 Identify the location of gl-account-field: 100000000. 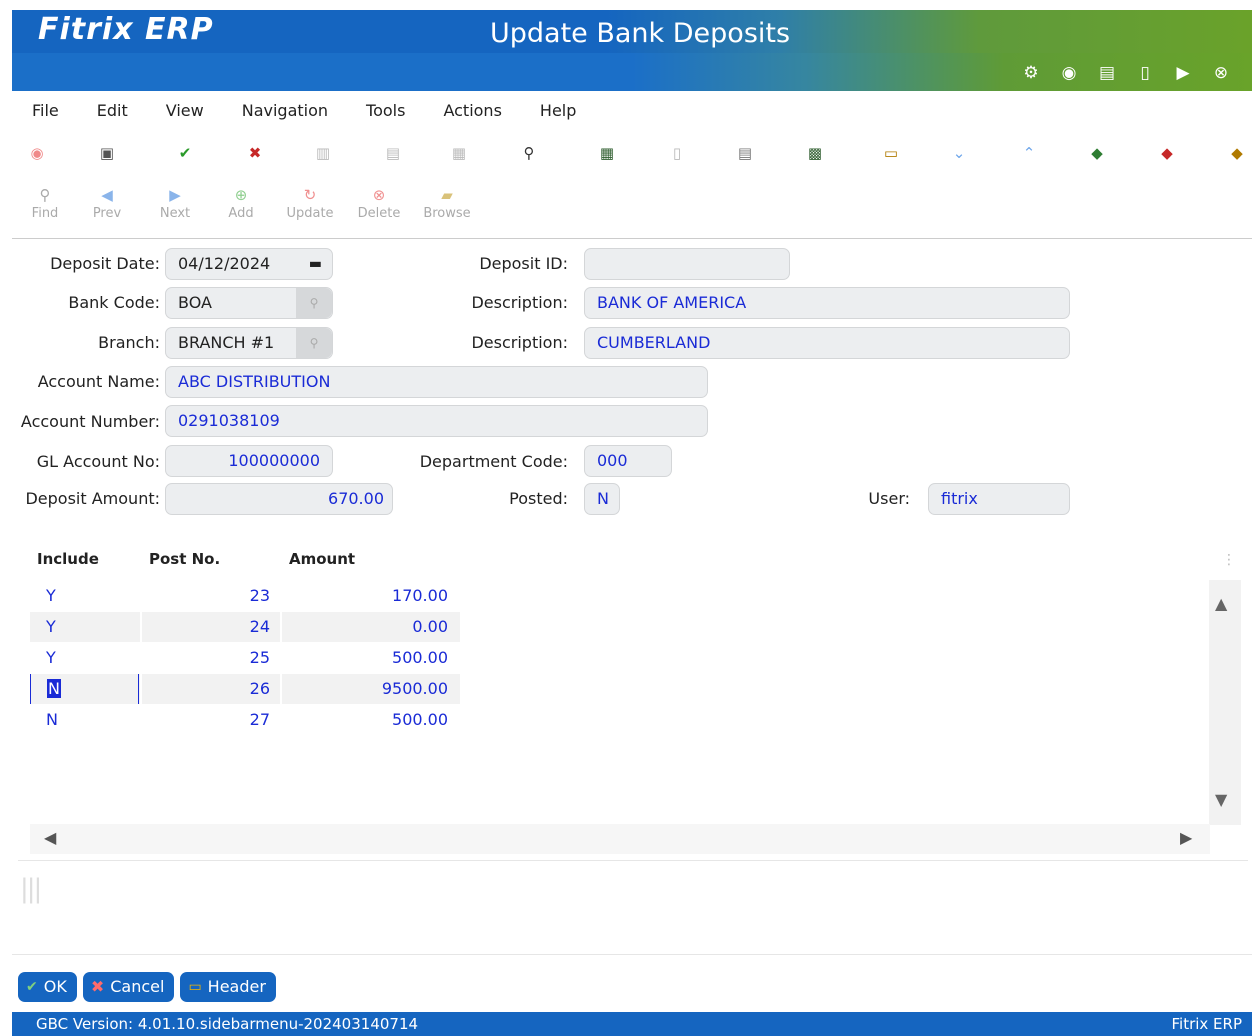
(249, 461).